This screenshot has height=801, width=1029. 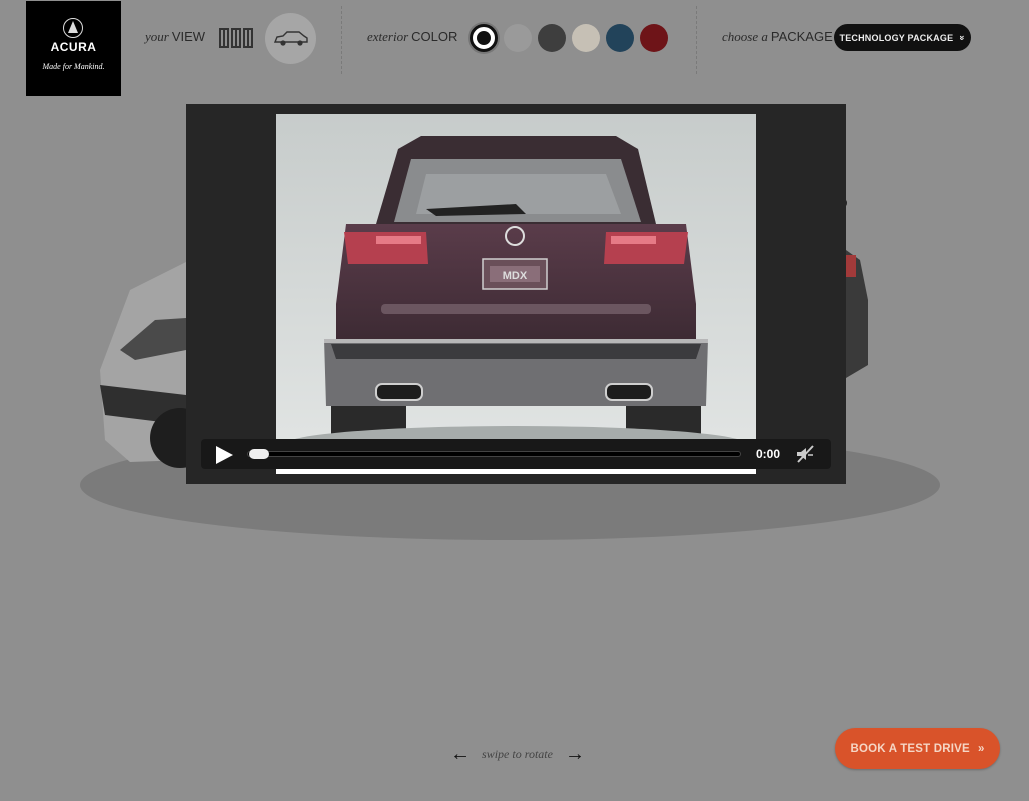 I want to click on video-controls: 0:00, so click(x=516, y=454).